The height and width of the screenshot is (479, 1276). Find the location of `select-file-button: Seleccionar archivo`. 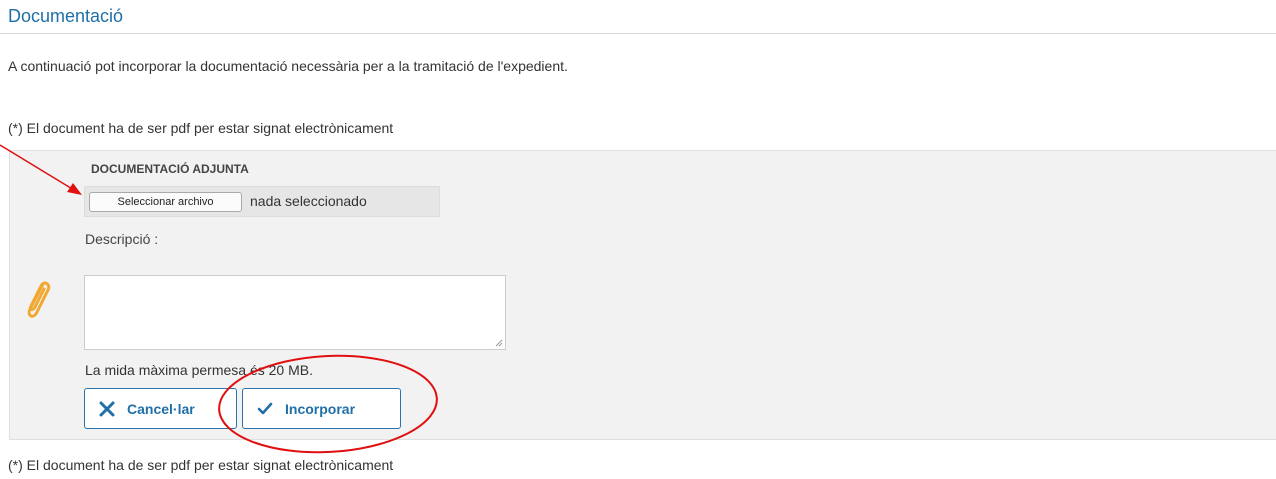

select-file-button: Seleccionar archivo is located at coordinates (165, 202).